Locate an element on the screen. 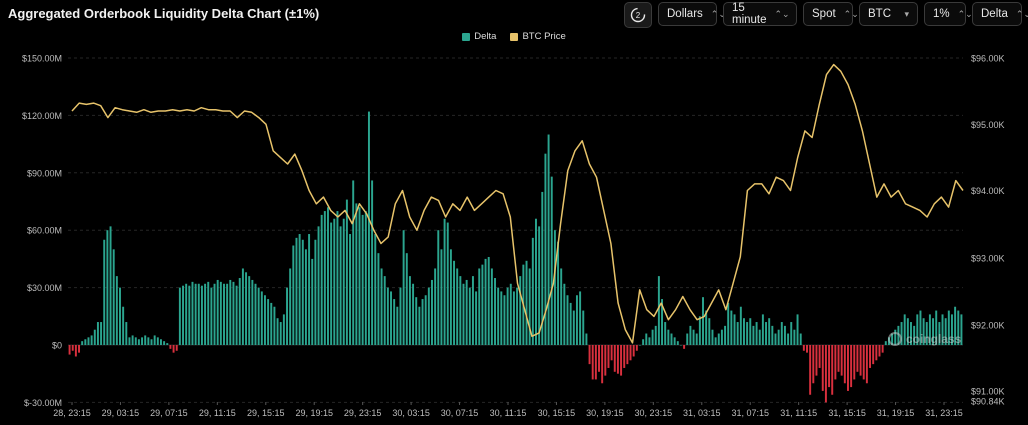 The width and height of the screenshot is (1028, 425). y-right-tick-label: $92.00K is located at coordinates (988, 326).